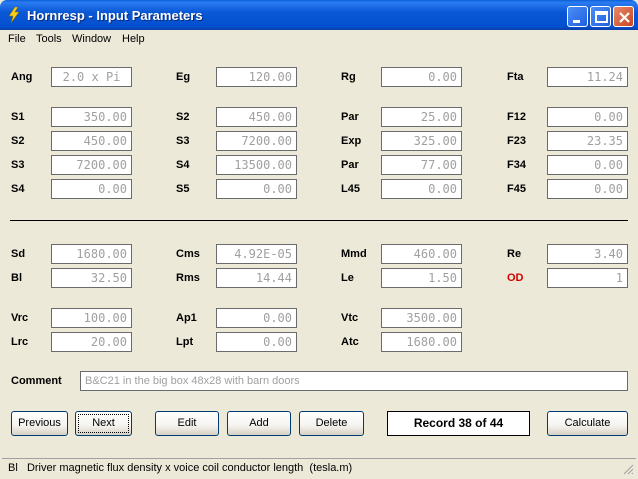 This screenshot has width=638, height=479. What do you see at coordinates (587, 423) in the screenshot?
I see `calculate-button: Calculate` at bounding box center [587, 423].